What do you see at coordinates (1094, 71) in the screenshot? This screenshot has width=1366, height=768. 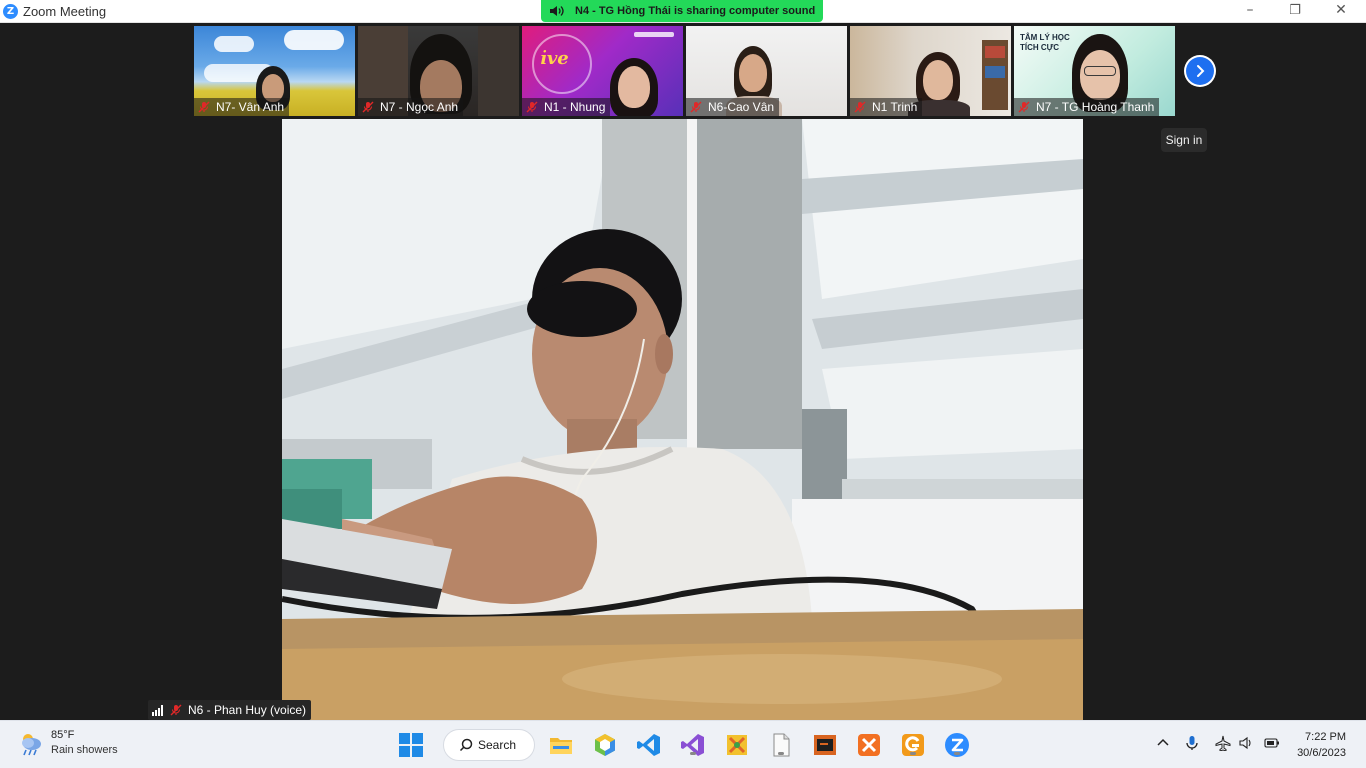 I see `participant-tile: TÂM LÝ HỌC TÍCH CỰC N7 - TG Hoàng Thanh` at bounding box center [1094, 71].